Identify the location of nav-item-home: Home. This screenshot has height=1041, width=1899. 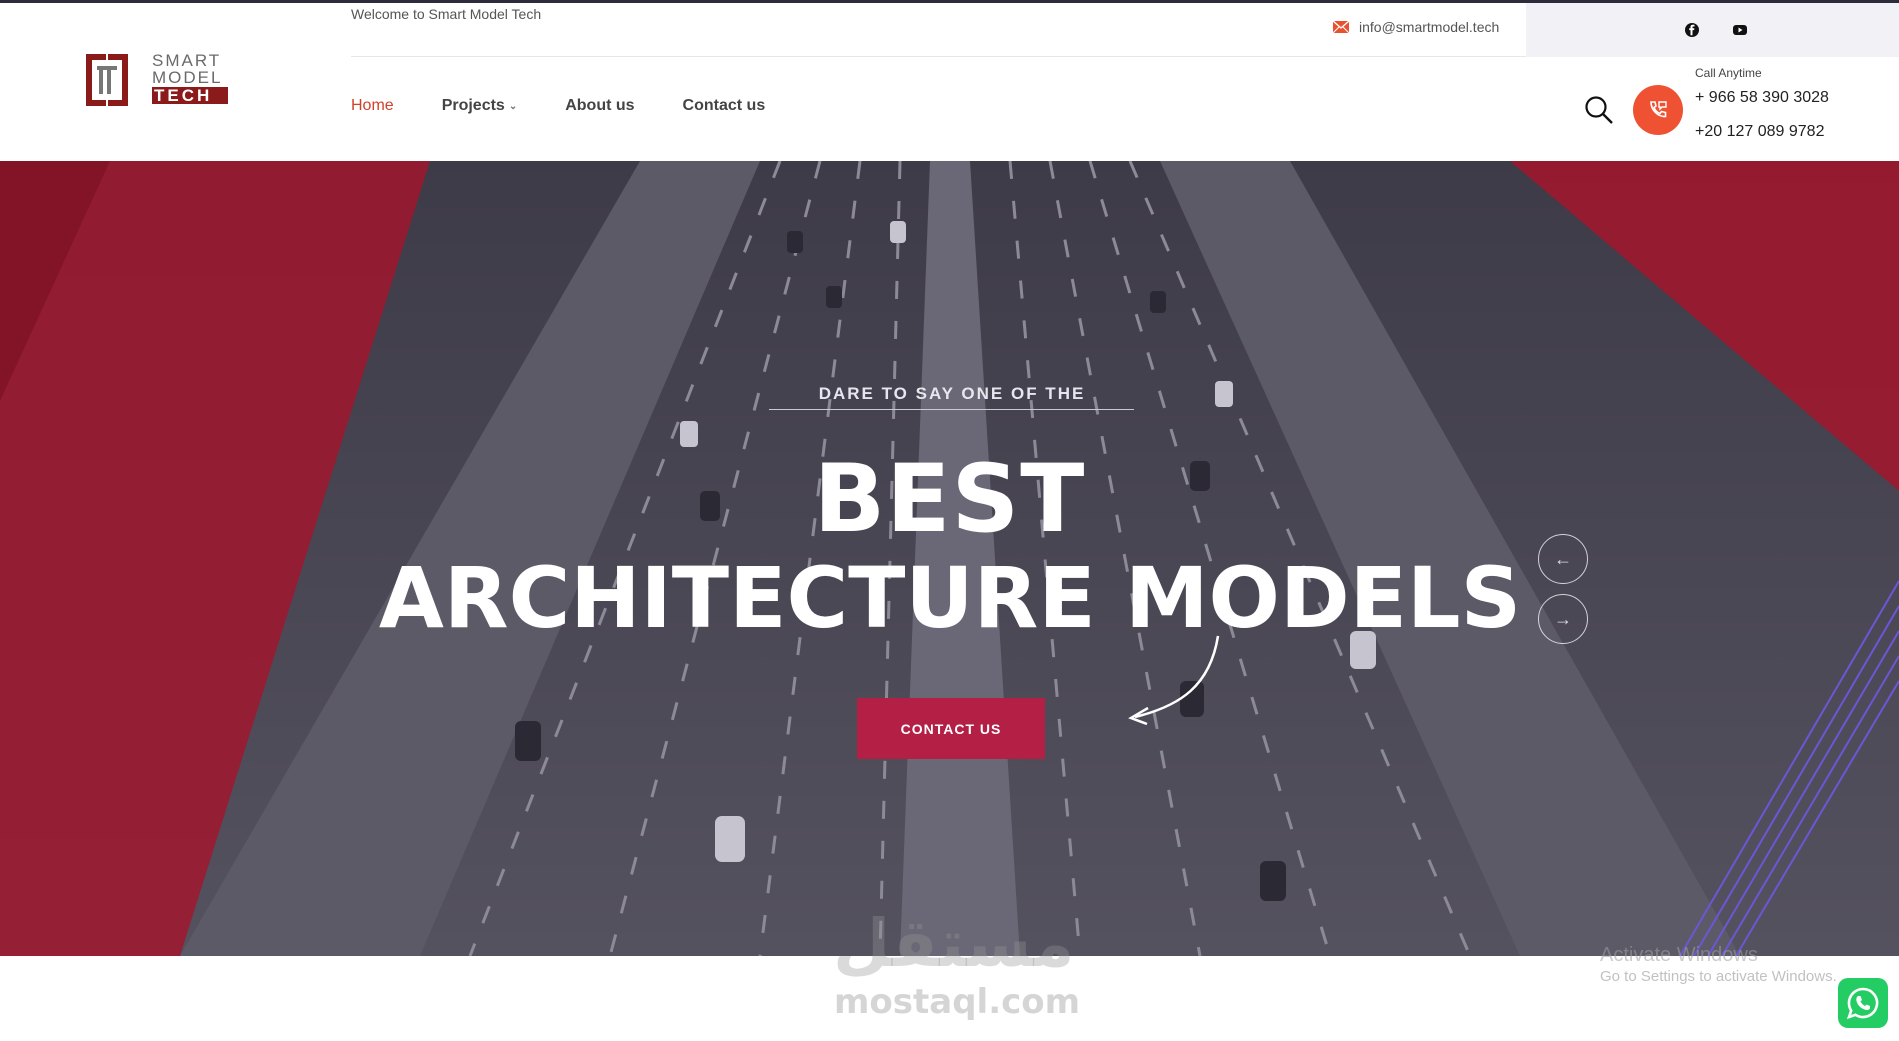
(372, 106).